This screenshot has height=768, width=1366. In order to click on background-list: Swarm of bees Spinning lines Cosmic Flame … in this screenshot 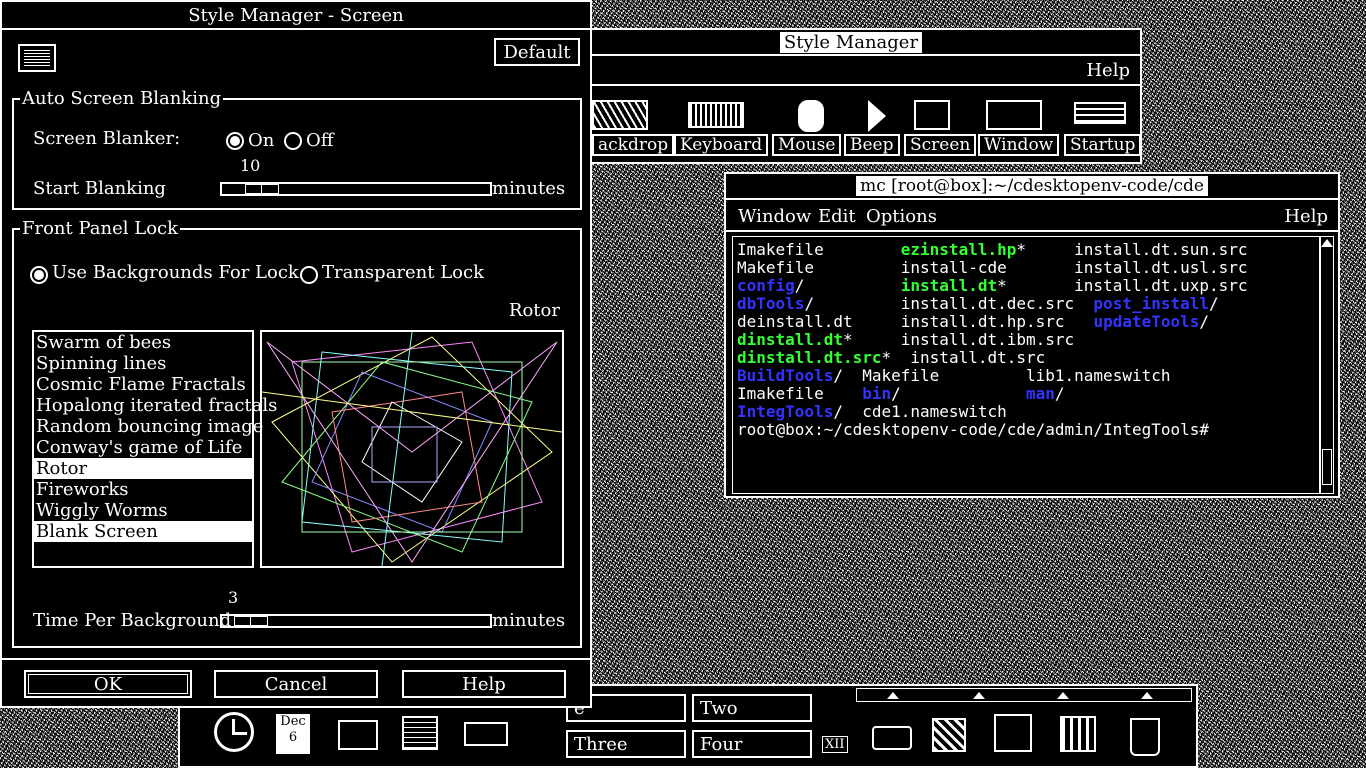, I will do `click(154, 449)`.